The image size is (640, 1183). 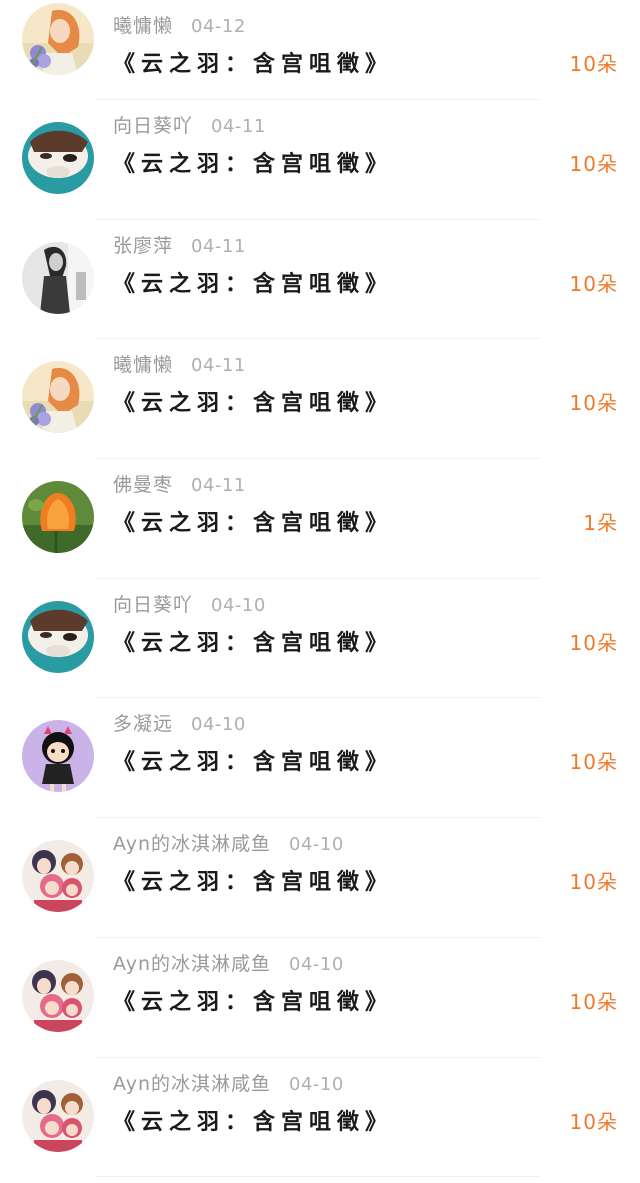 I want to click on gift-amount: 1朵, so click(x=600, y=523).